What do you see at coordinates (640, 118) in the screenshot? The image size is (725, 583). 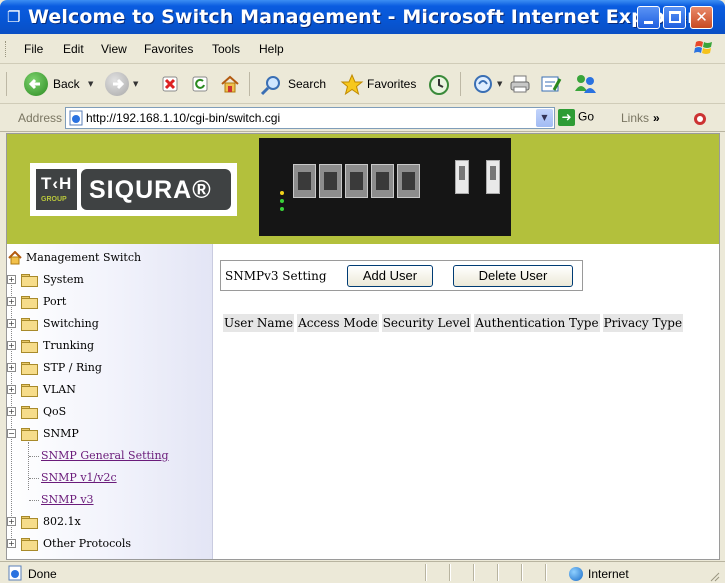 I see `links-toolbar: Links»` at bounding box center [640, 118].